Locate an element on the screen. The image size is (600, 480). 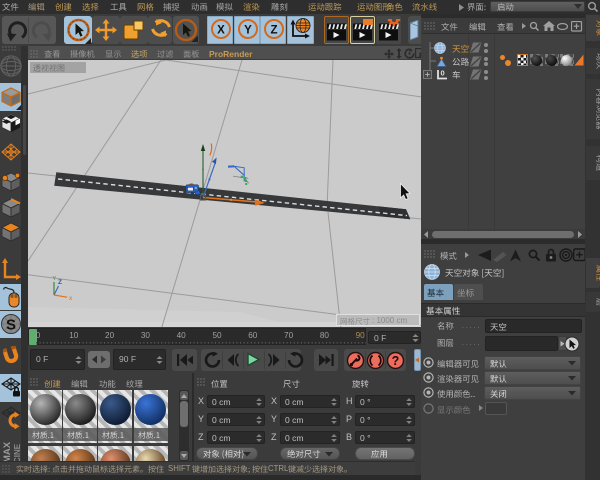
svg-text: S is located at coordinates (11, 325).